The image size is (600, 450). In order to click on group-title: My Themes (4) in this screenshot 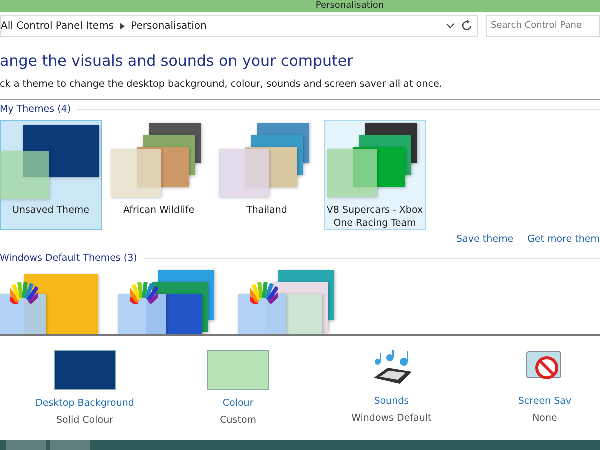, I will do `click(36, 109)`.